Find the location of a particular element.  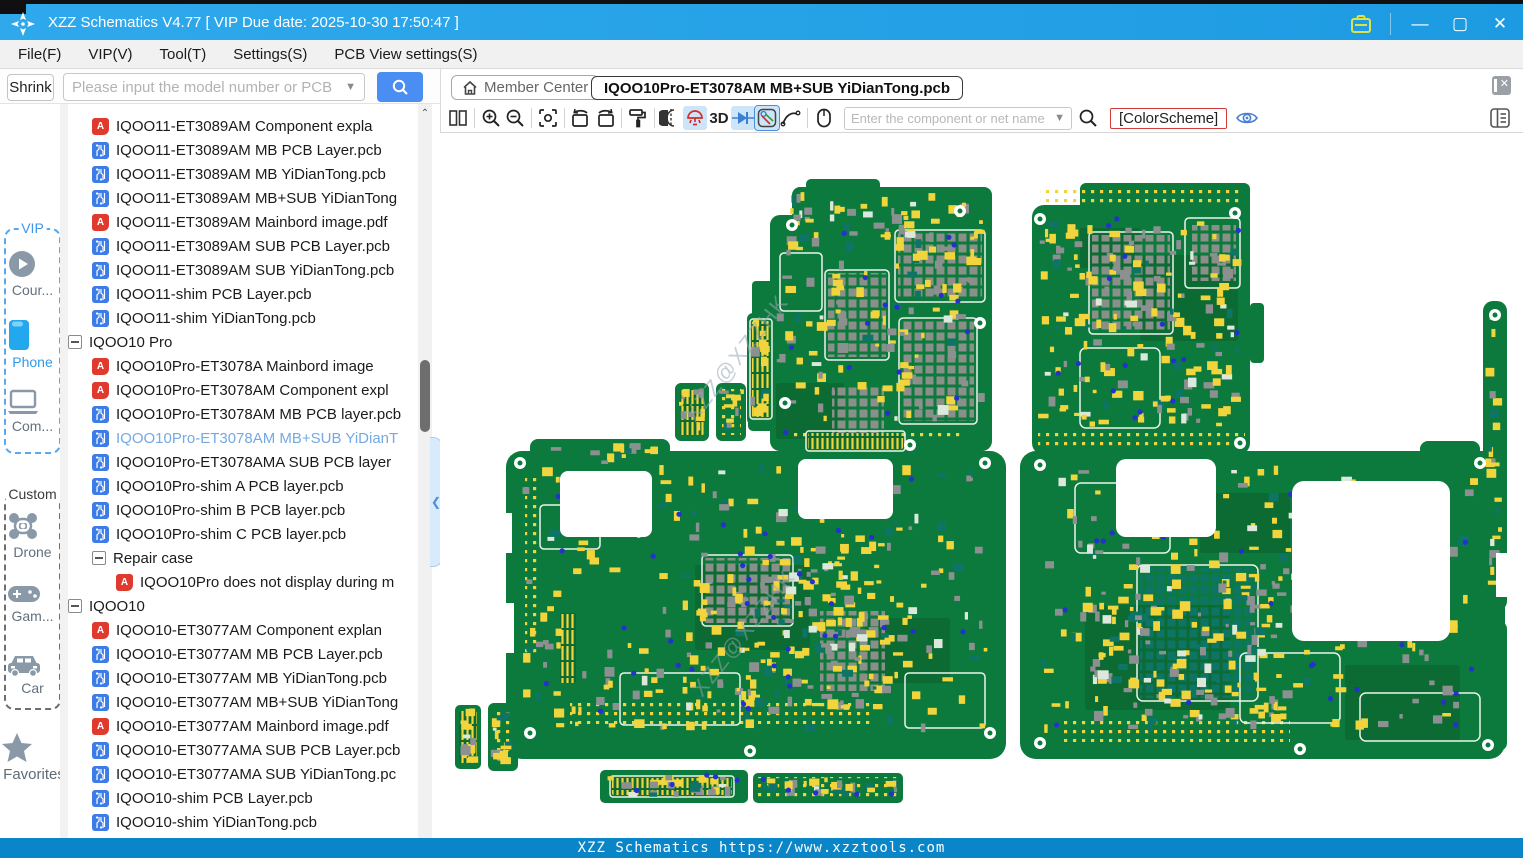

rotate-left-icon is located at coordinates (581, 118).